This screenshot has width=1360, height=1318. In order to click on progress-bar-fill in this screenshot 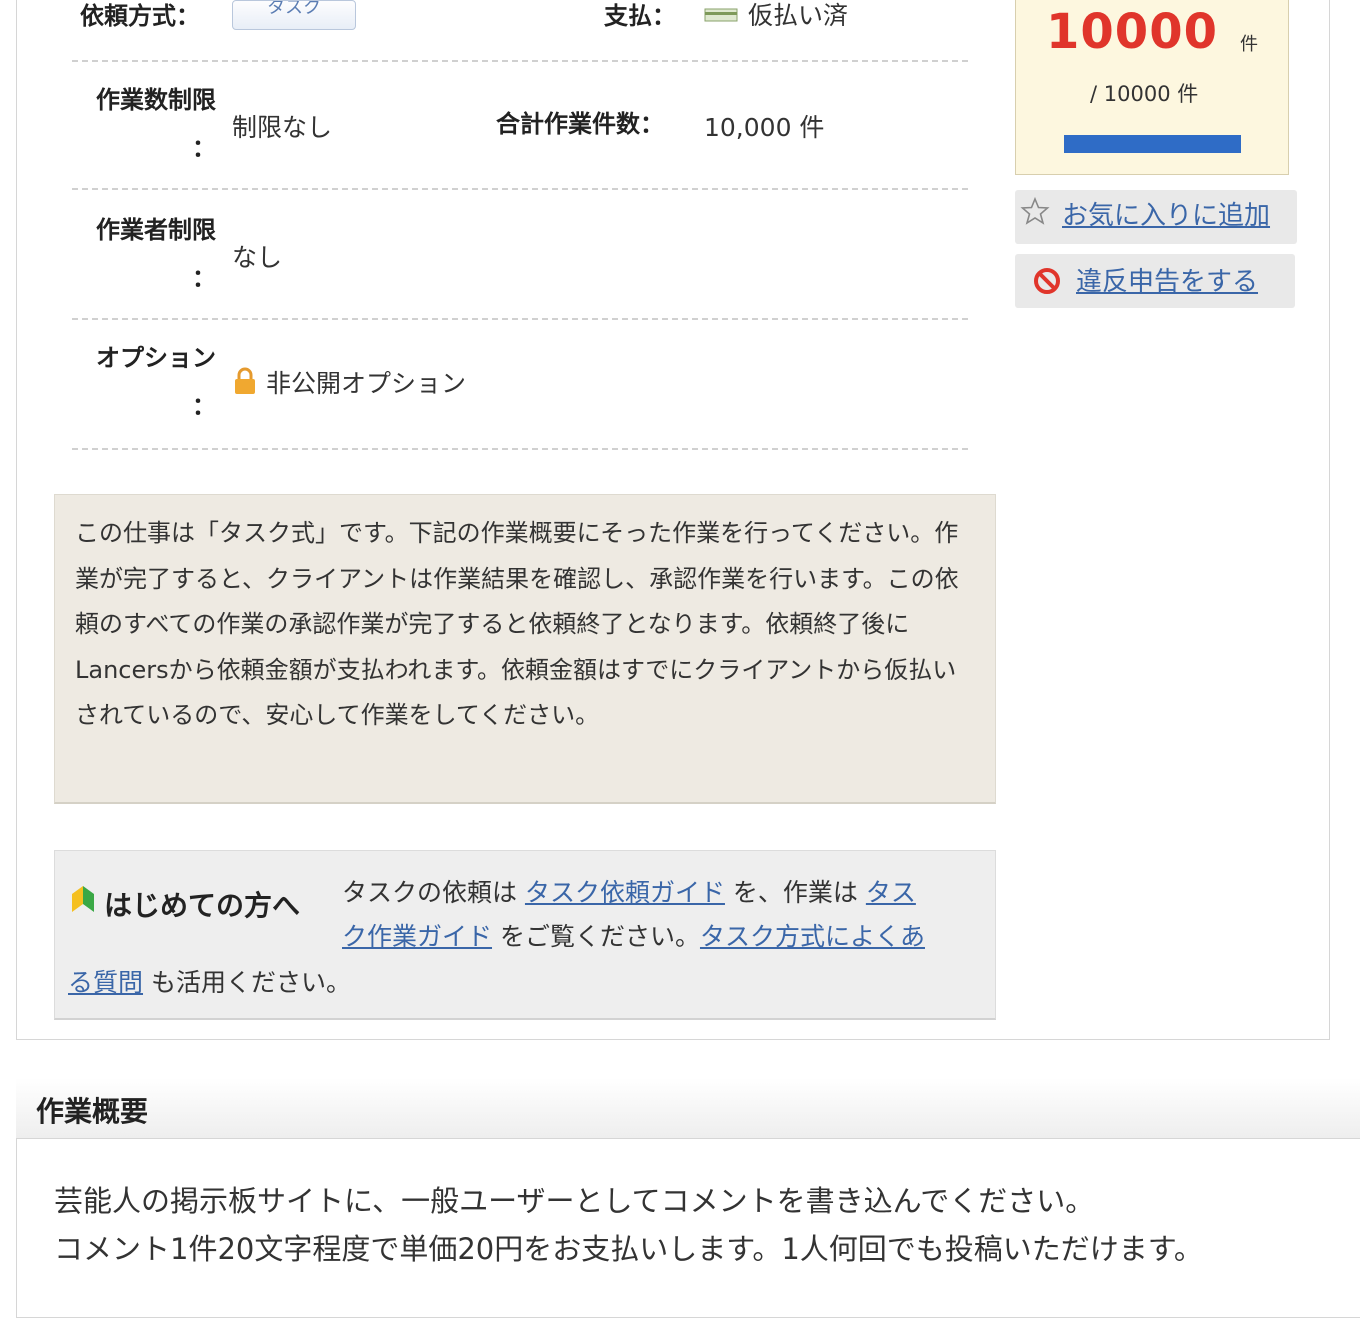, I will do `click(1152, 144)`.